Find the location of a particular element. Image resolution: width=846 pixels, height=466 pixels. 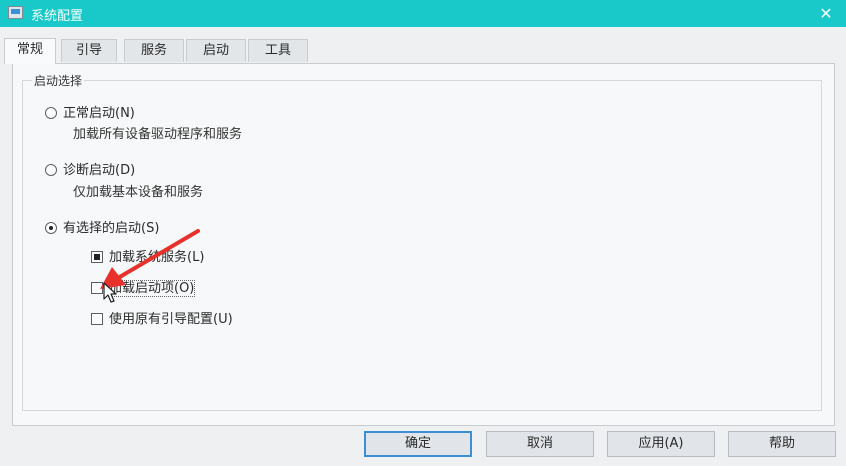

window-title: 系统配置 is located at coordinates (57, 16).